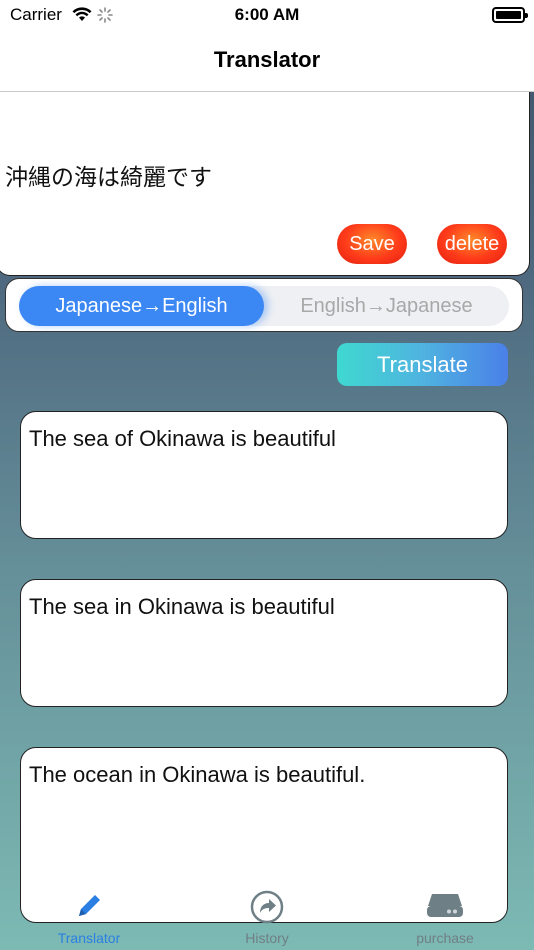 The image size is (534, 950). What do you see at coordinates (445, 938) in the screenshot?
I see `tab-label: purchase` at bounding box center [445, 938].